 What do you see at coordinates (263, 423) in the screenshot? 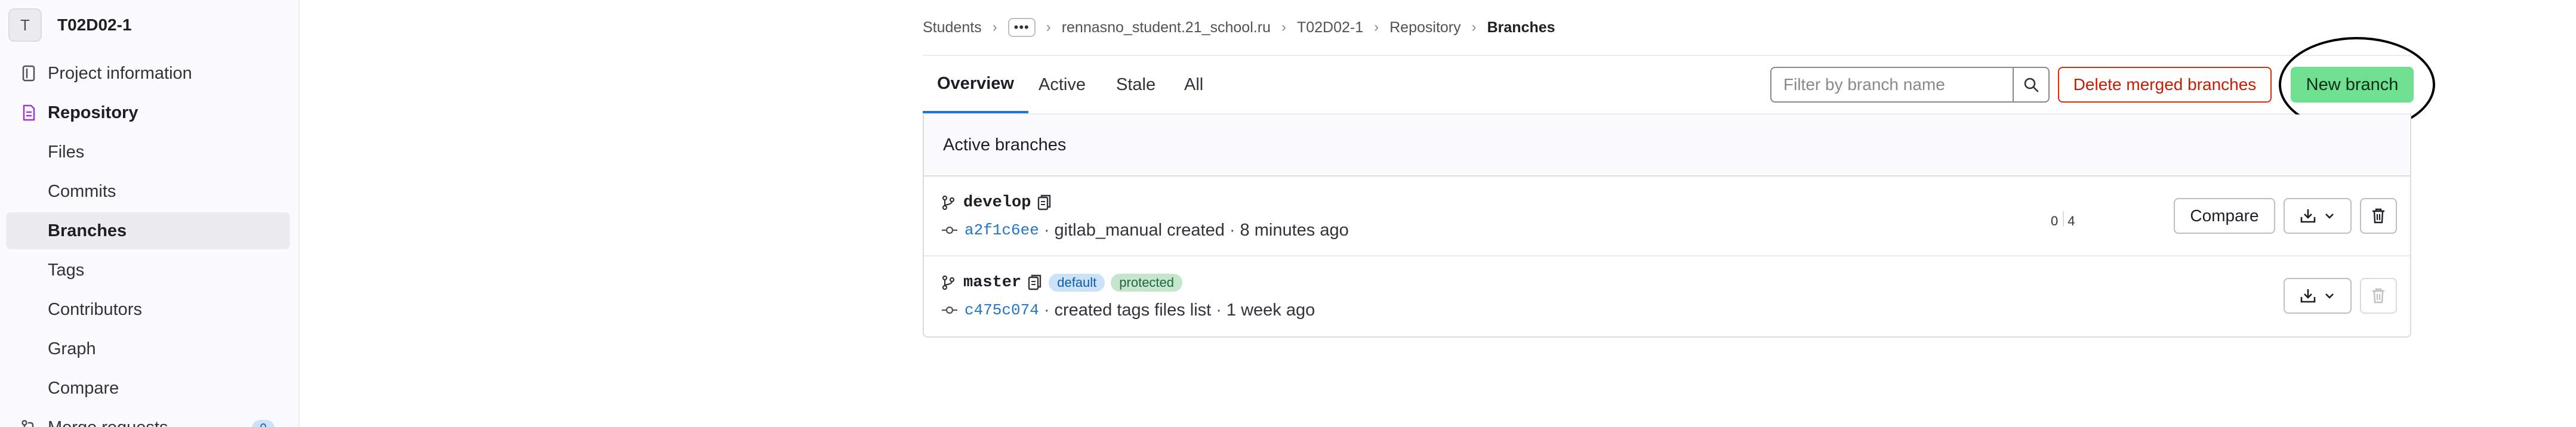
I see `merge-requests-count-badge: 0` at bounding box center [263, 423].